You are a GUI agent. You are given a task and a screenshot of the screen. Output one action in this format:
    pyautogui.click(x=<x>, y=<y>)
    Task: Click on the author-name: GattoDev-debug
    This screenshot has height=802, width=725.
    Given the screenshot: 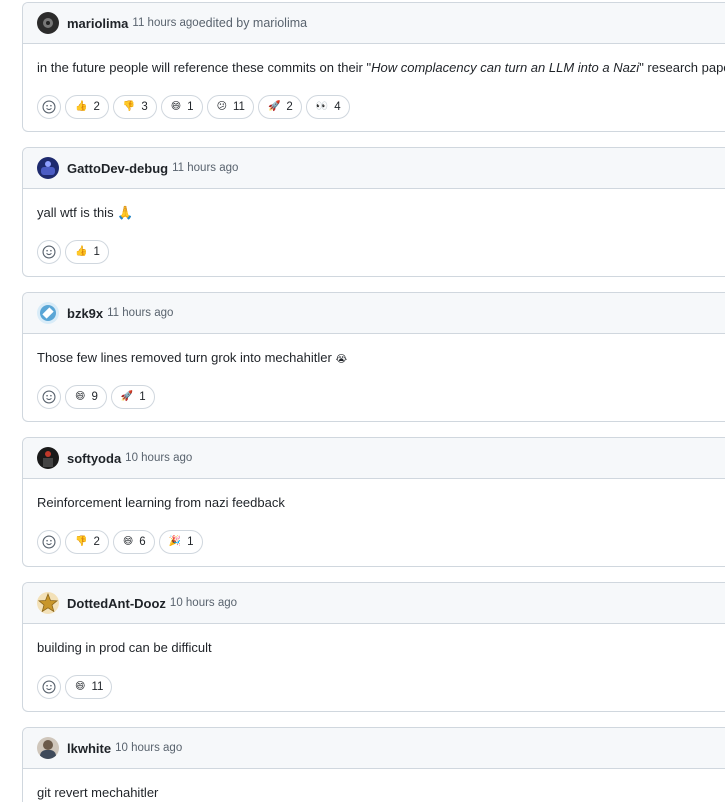 What is the action you would take?
    pyautogui.click(x=117, y=168)
    